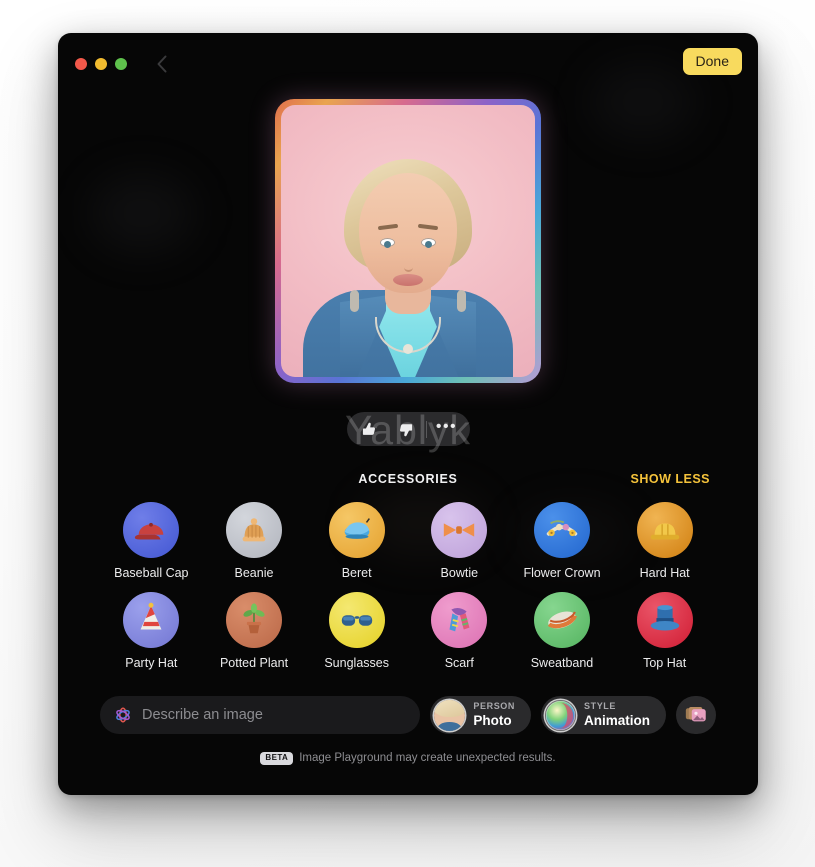  I want to click on traffic-lights, so click(101, 64).